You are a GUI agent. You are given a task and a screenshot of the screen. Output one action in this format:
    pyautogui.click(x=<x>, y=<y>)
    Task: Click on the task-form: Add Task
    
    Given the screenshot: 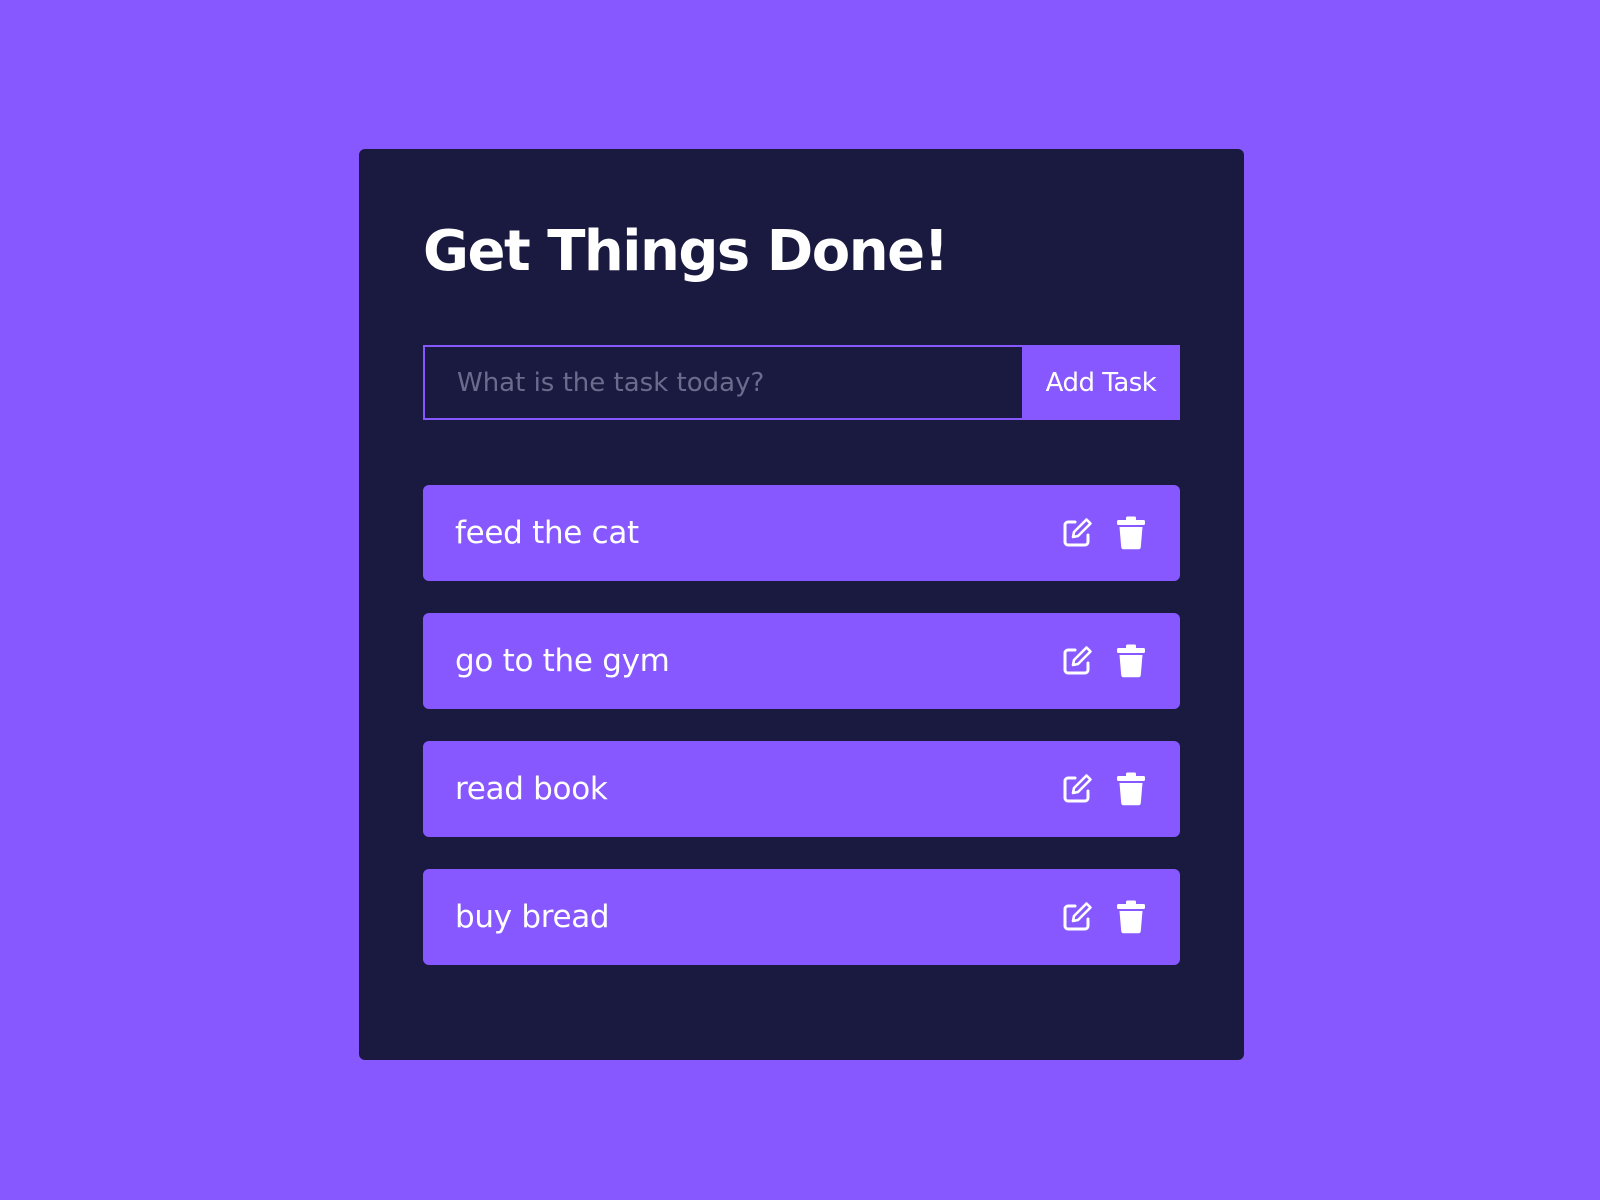 What is the action you would take?
    pyautogui.click(x=801, y=382)
    